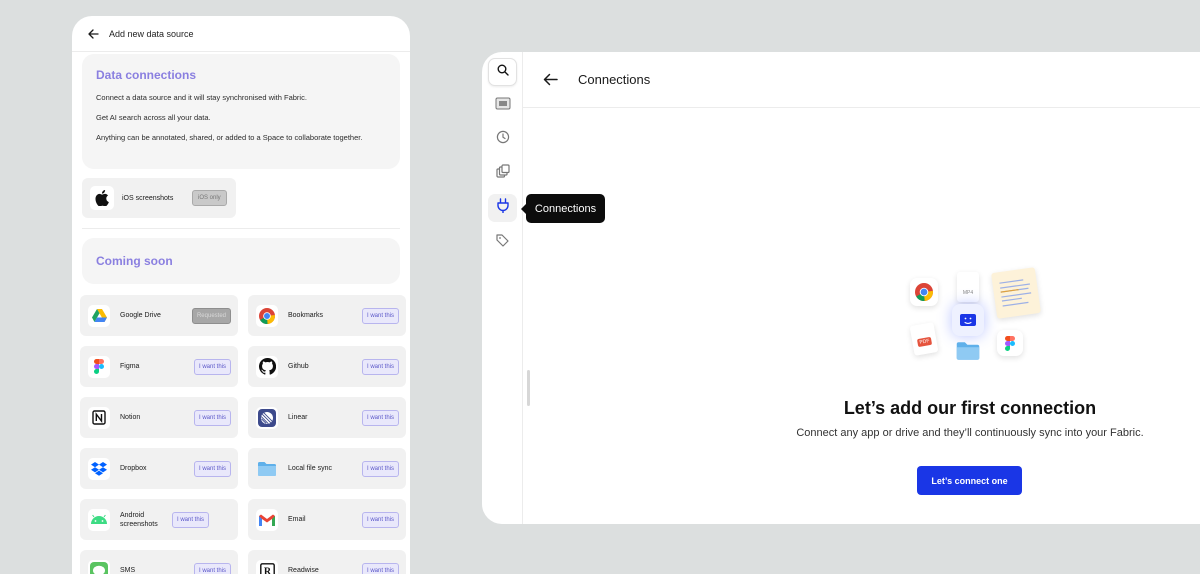 The width and height of the screenshot is (1200, 574). I want to click on connections-illustration: MP4 PDF, so click(977, 319).